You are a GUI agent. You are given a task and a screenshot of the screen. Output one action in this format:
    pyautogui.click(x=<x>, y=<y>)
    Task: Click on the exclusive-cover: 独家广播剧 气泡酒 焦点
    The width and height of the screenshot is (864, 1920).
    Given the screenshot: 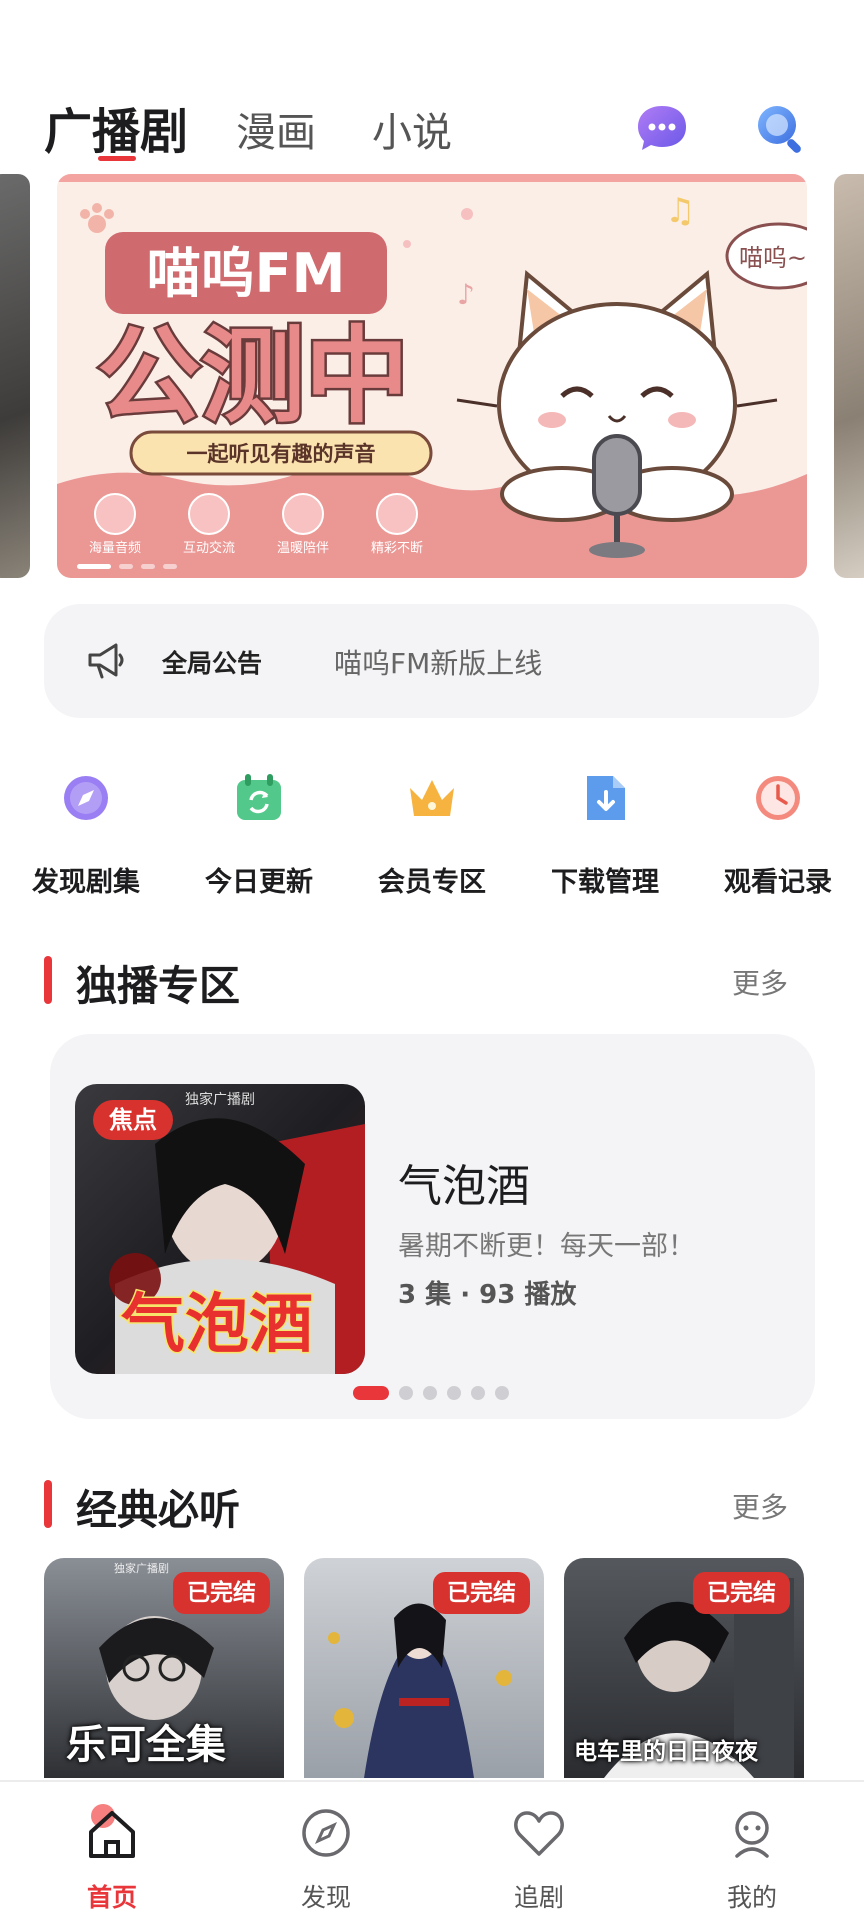 What is the action you would take?
    pyautogui.click(x=220, y=1229)
    